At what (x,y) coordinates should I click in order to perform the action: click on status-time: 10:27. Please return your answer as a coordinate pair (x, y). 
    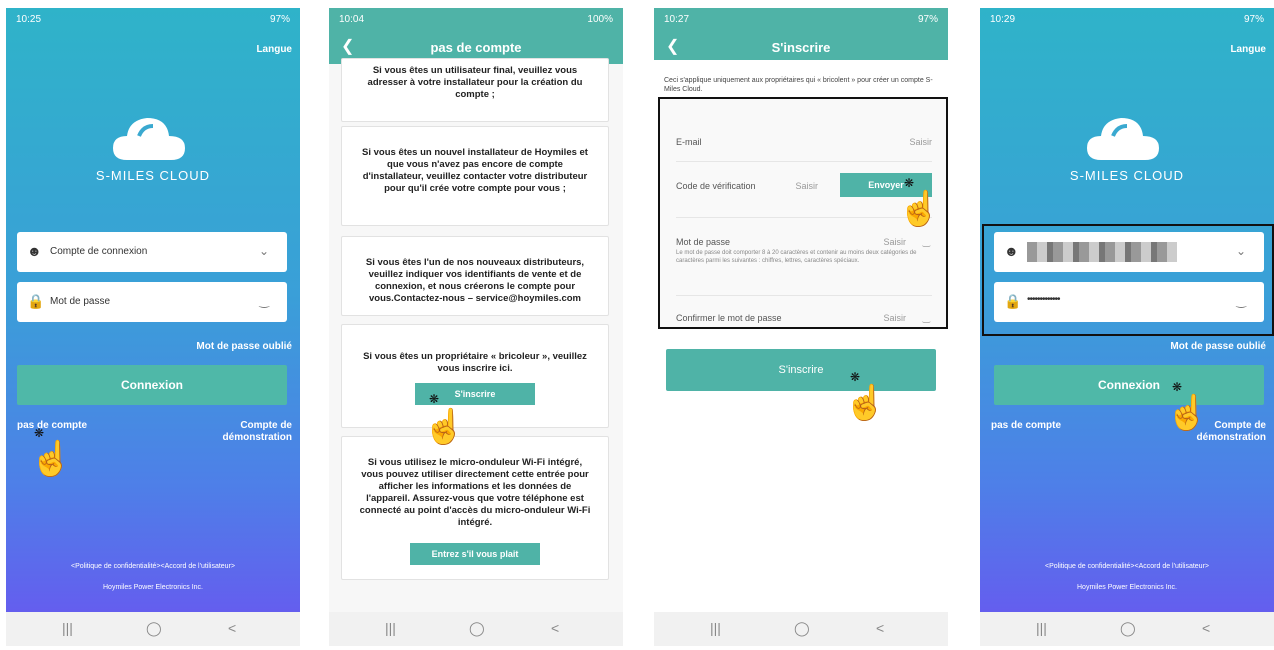
    Looking at the image, I should click on (677, 19).